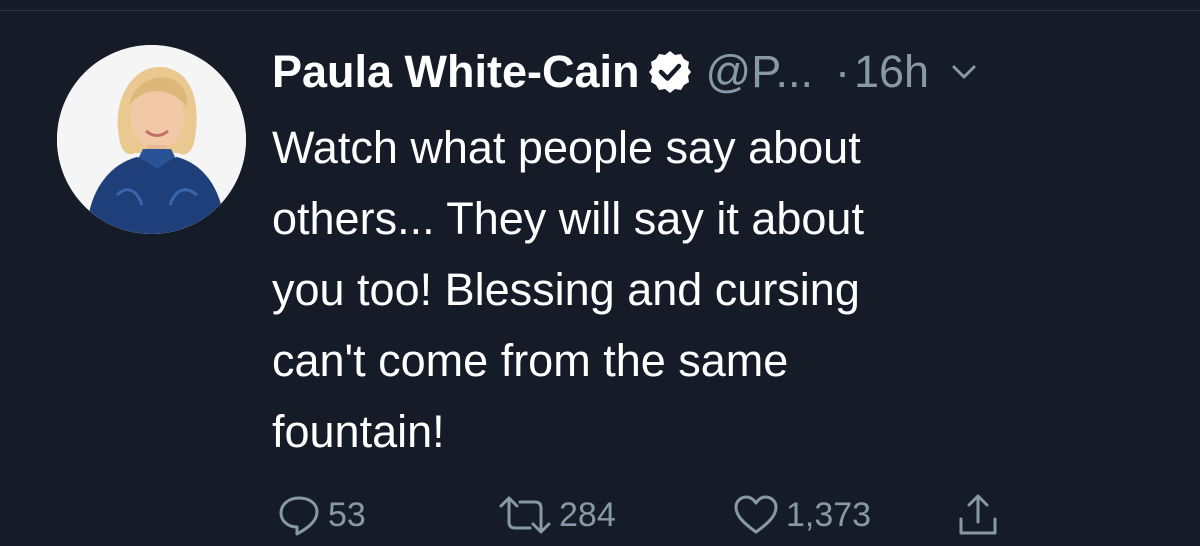  Describe the element at coordinates (456, 72) in the screenshot. I see `display-name: Paula White-Cain` at that location.